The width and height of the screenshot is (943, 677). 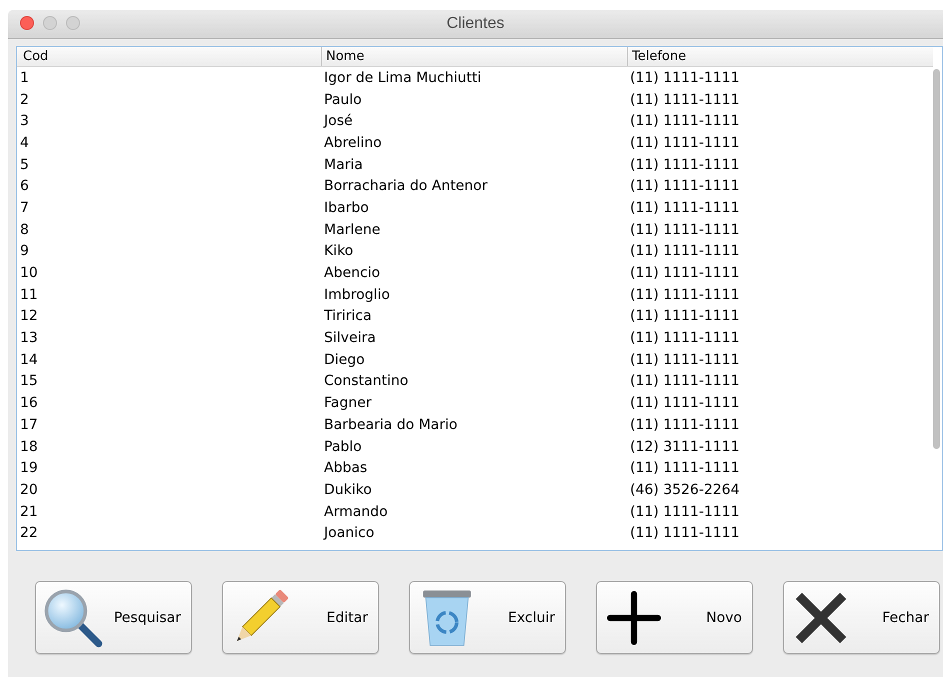 What do you see at coordinates (861, 617) in the screenshot?
I see `close-button: Fechar` at bounding box center [861, 617].